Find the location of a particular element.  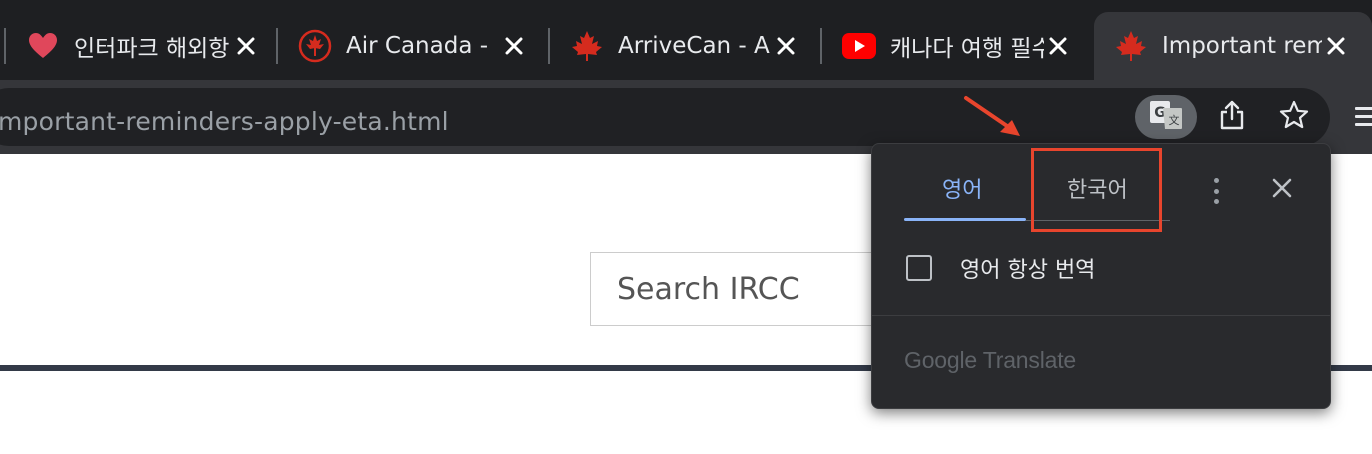

always-translate-checkbox is located at coordinates (919, 268).